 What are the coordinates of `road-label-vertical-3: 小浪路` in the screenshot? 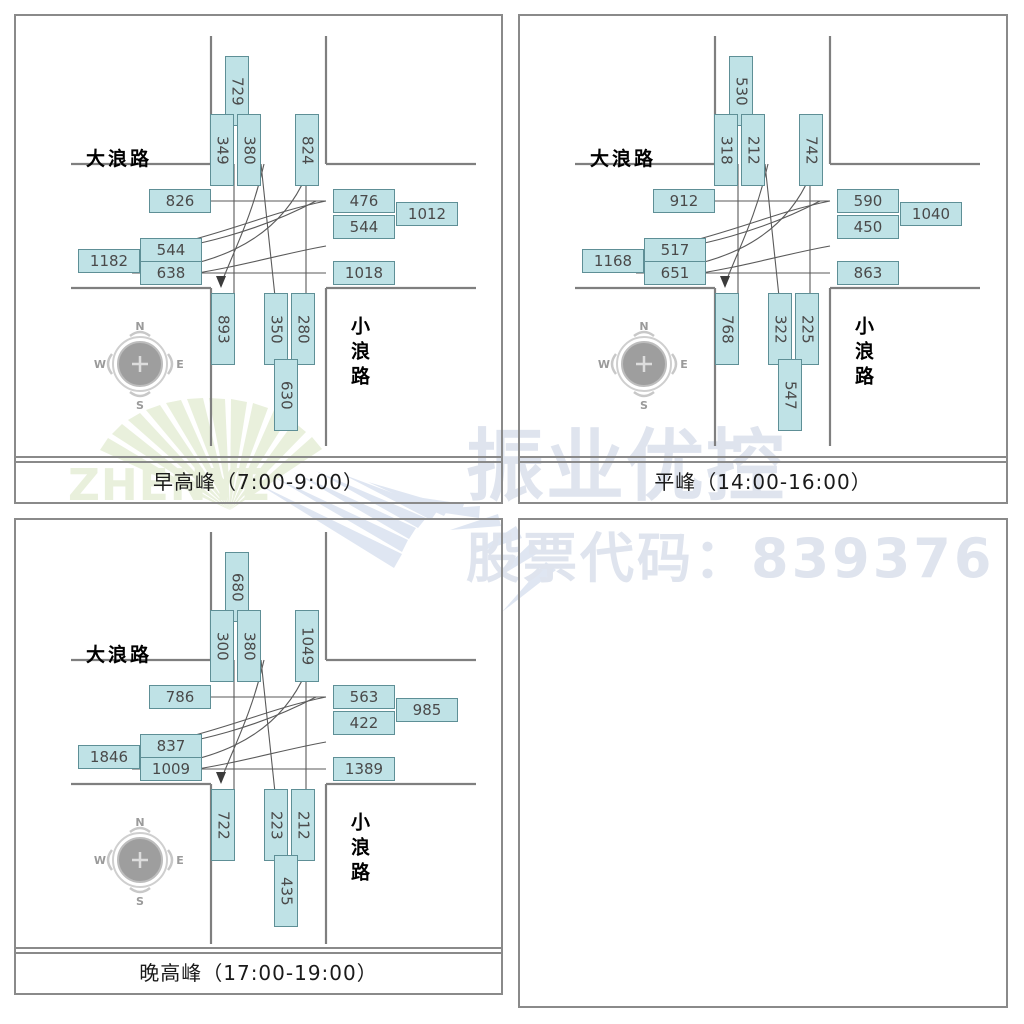 It's located at (359, 849).